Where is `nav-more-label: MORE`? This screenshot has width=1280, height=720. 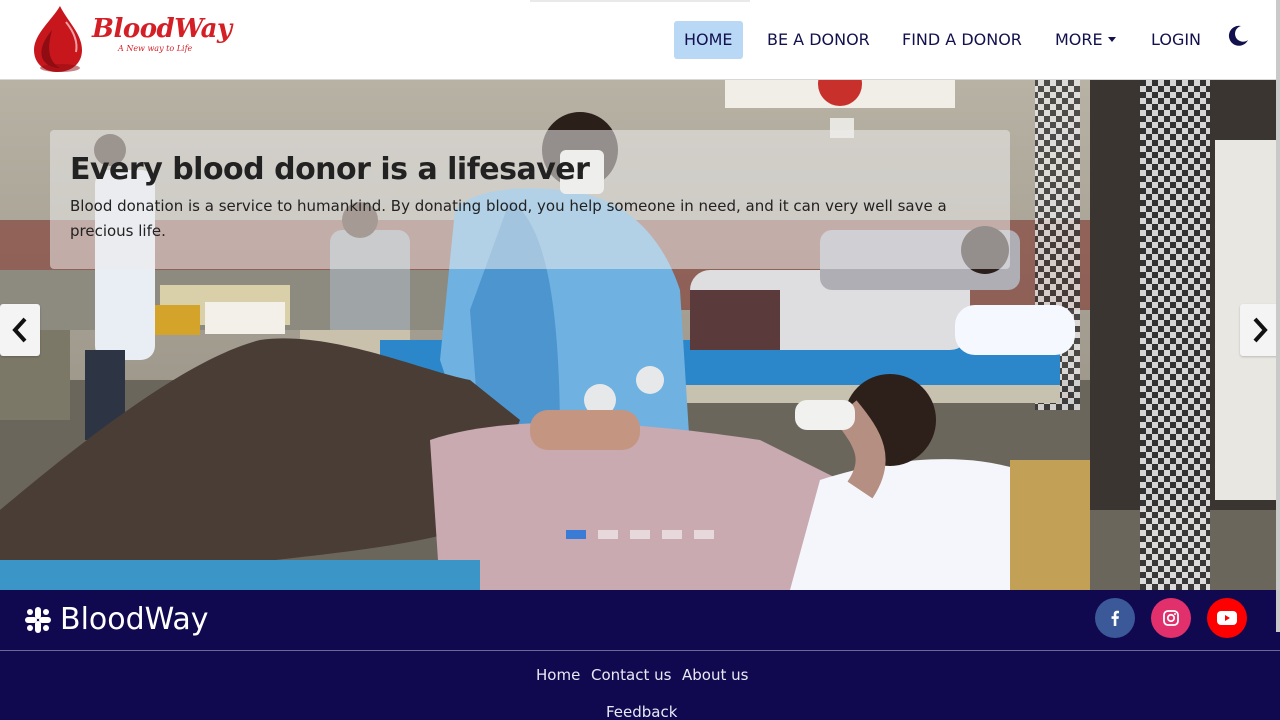 nav-more-label: MORE is located at coordinates (1079, 39).